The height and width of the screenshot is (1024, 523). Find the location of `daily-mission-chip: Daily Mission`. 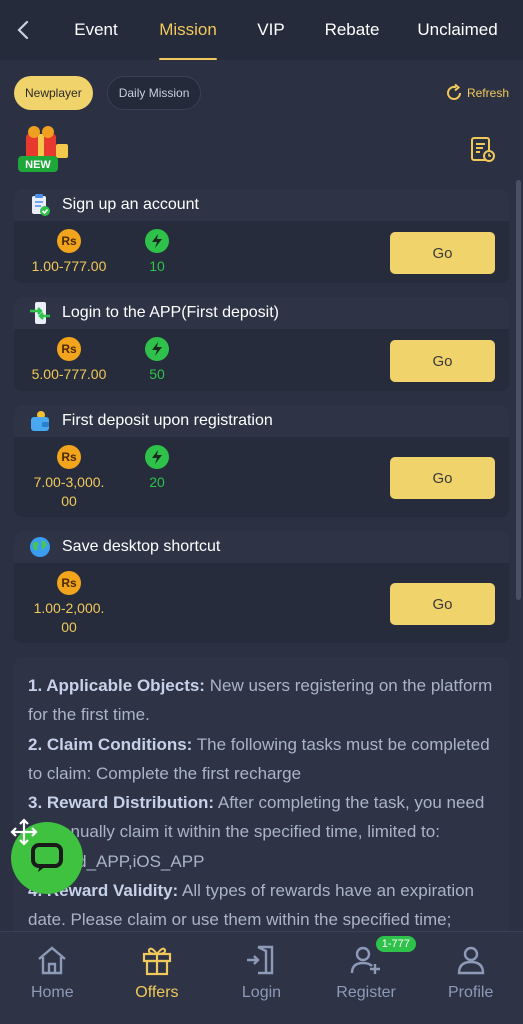

daily-mission-chip: Daily Mission is located at coordinates (154, 93).